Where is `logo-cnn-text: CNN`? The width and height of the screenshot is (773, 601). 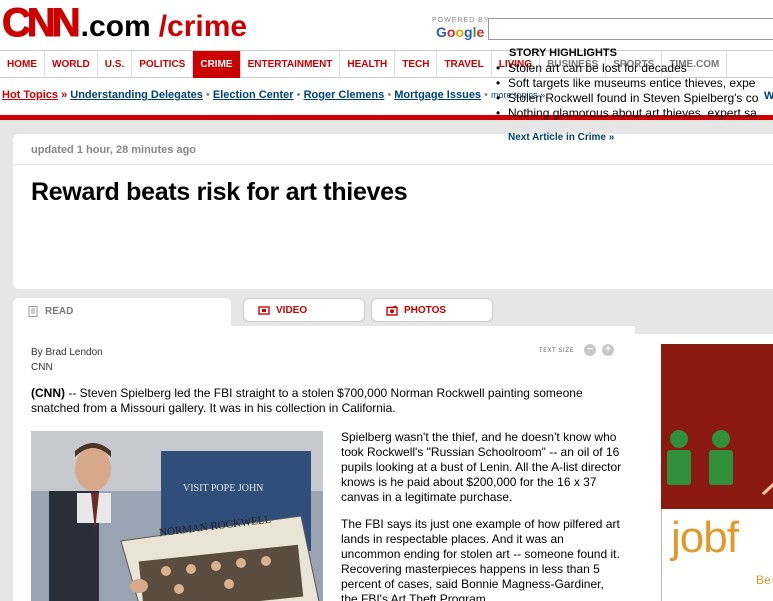 logo-cnn-text: CNN is located at coordinates (42, 23).